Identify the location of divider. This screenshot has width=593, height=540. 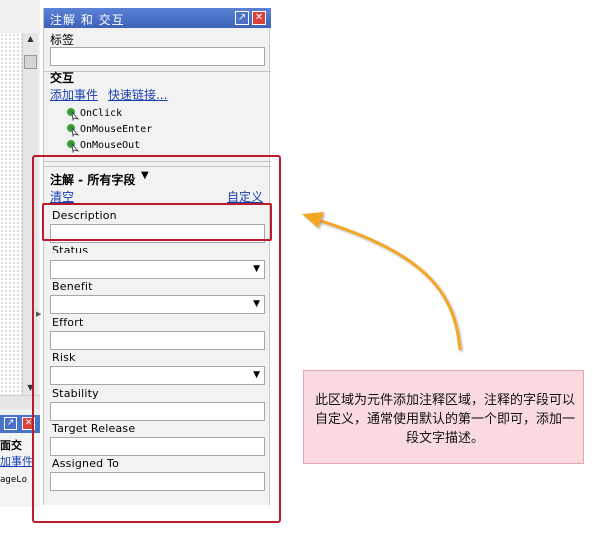
(157, 71).